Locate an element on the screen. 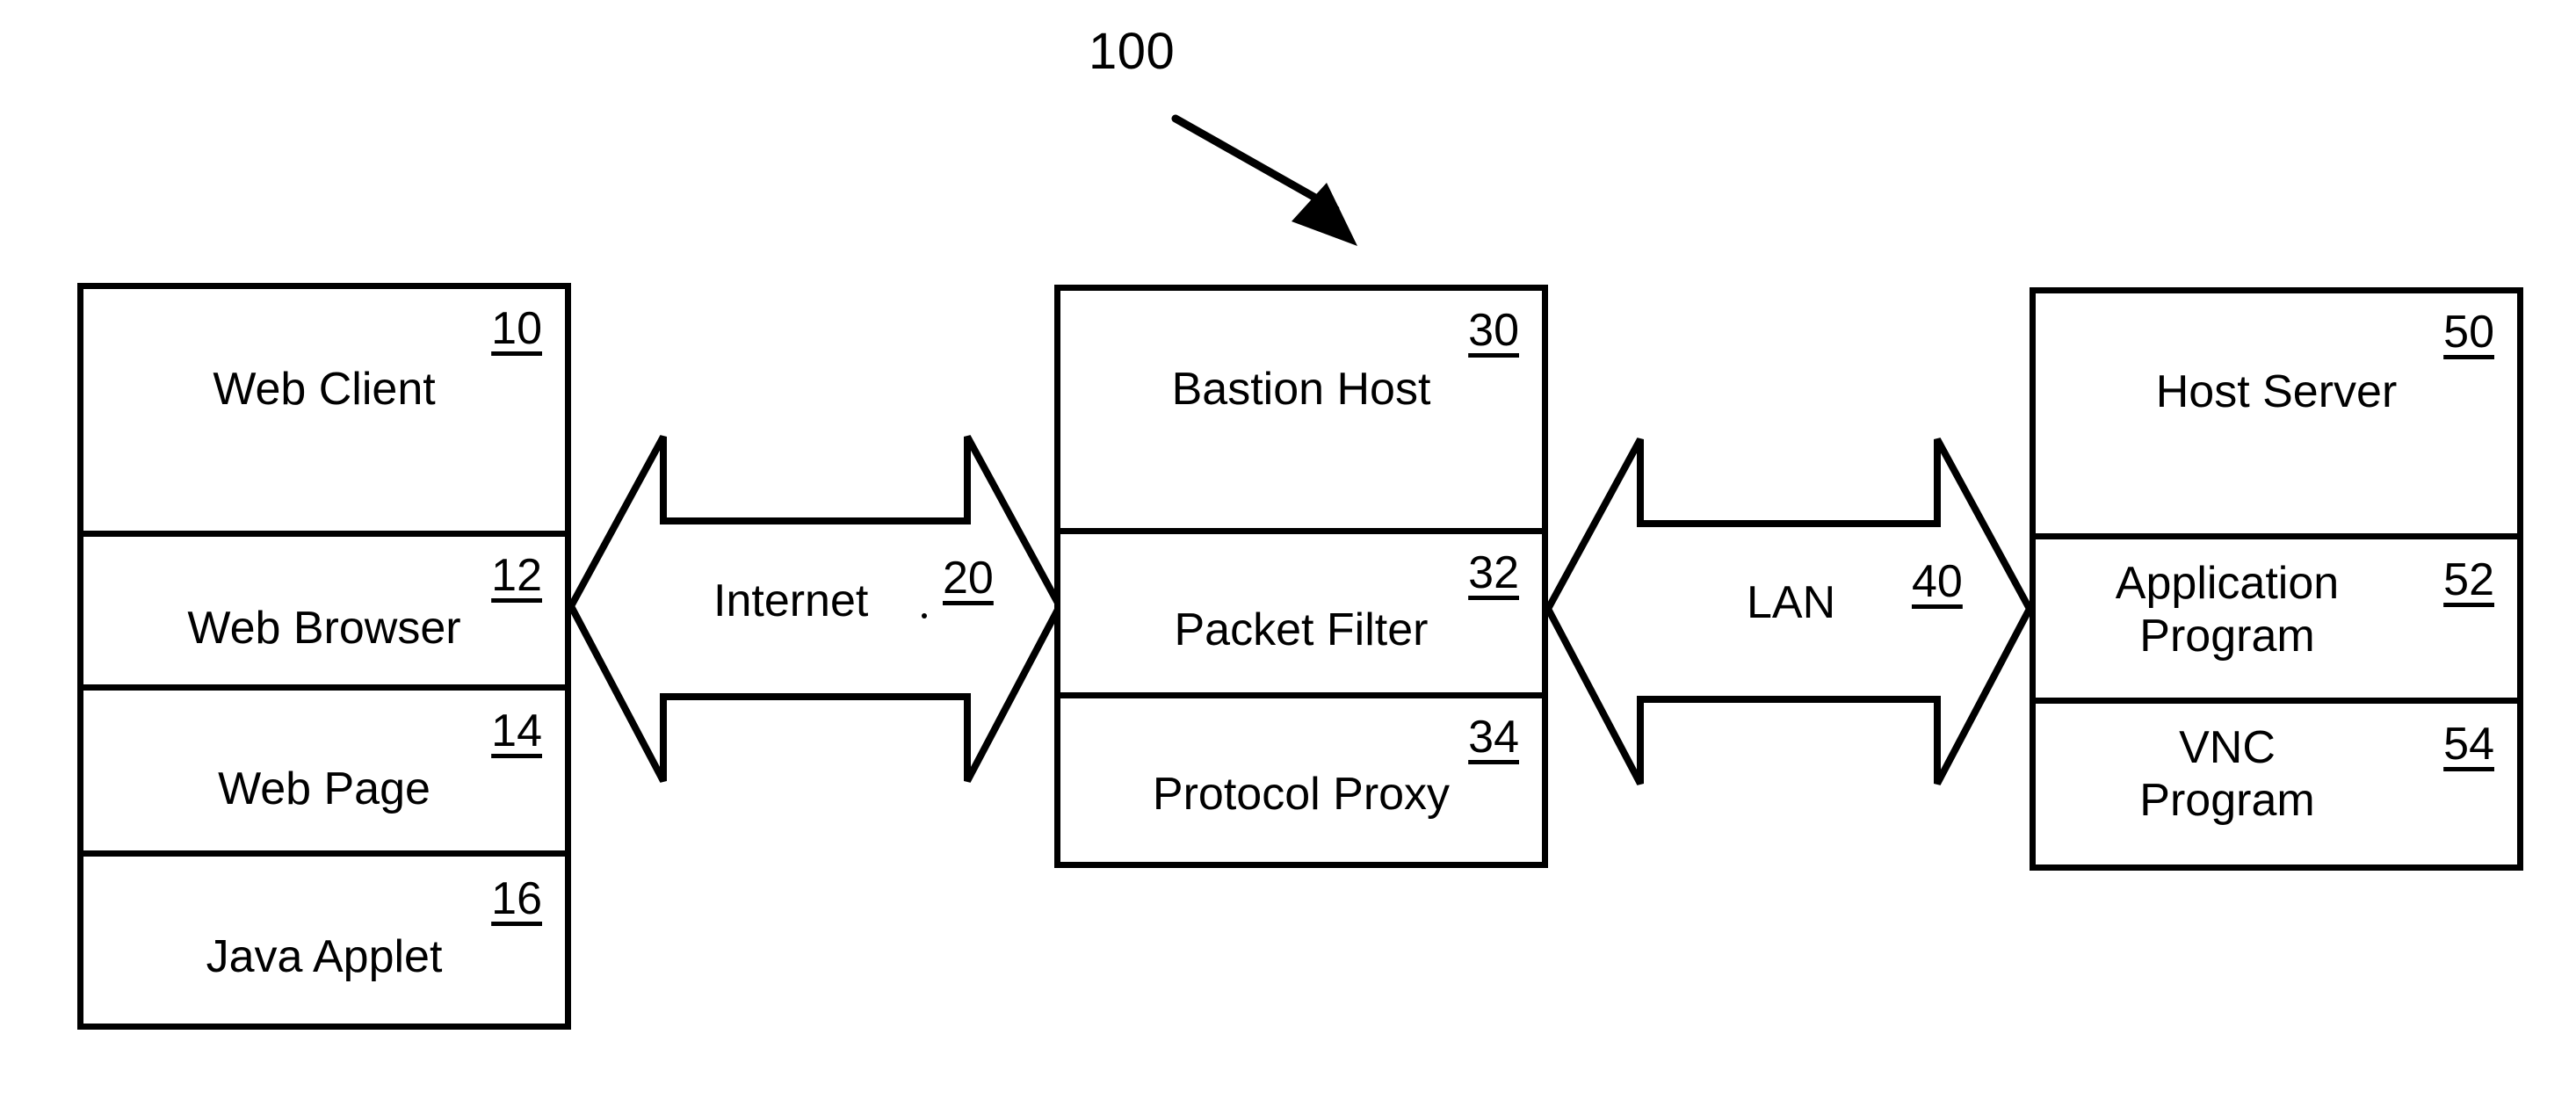 The height and width of the screenshot is (1114, 2576). web-client-ref: 10 is located at coordinates (516, 328).